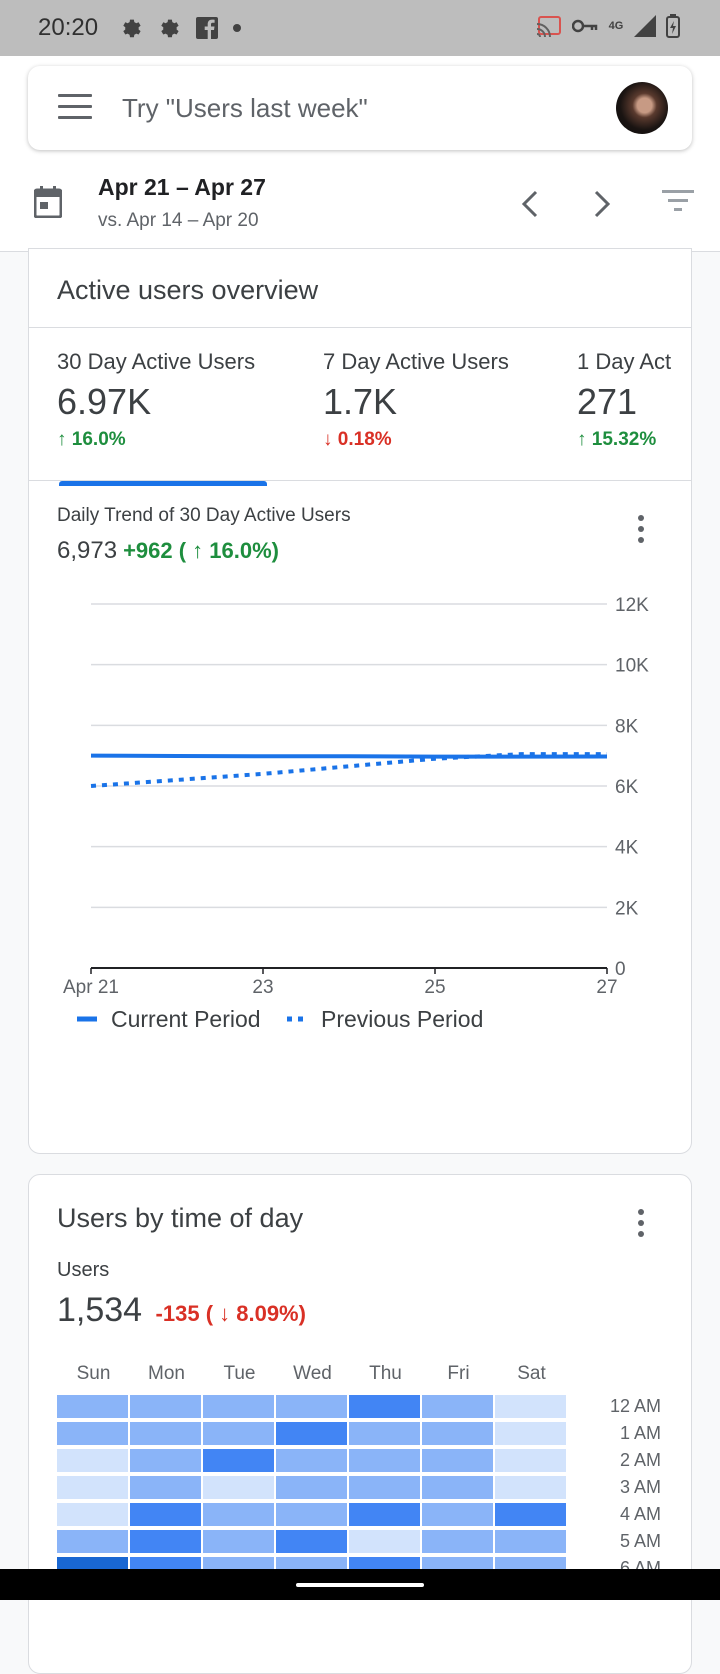  What do you see at coordinates (181, 28) in the screenshot?
I see `status-icons-left` at bounding box center [181, 28].